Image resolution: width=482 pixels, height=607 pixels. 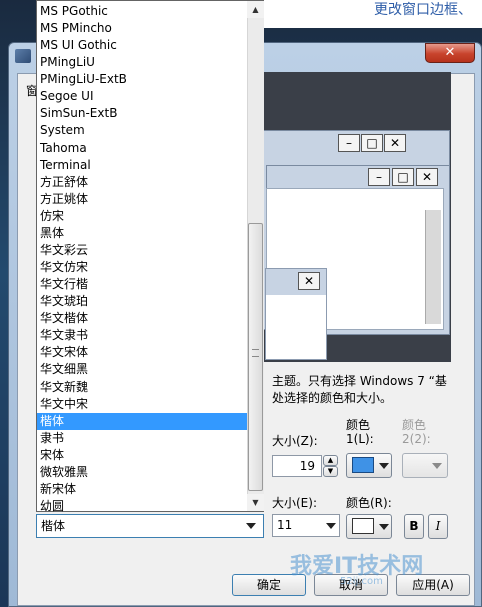 I want to click on font-list-item: 黑体, so click(x=142, y=233).